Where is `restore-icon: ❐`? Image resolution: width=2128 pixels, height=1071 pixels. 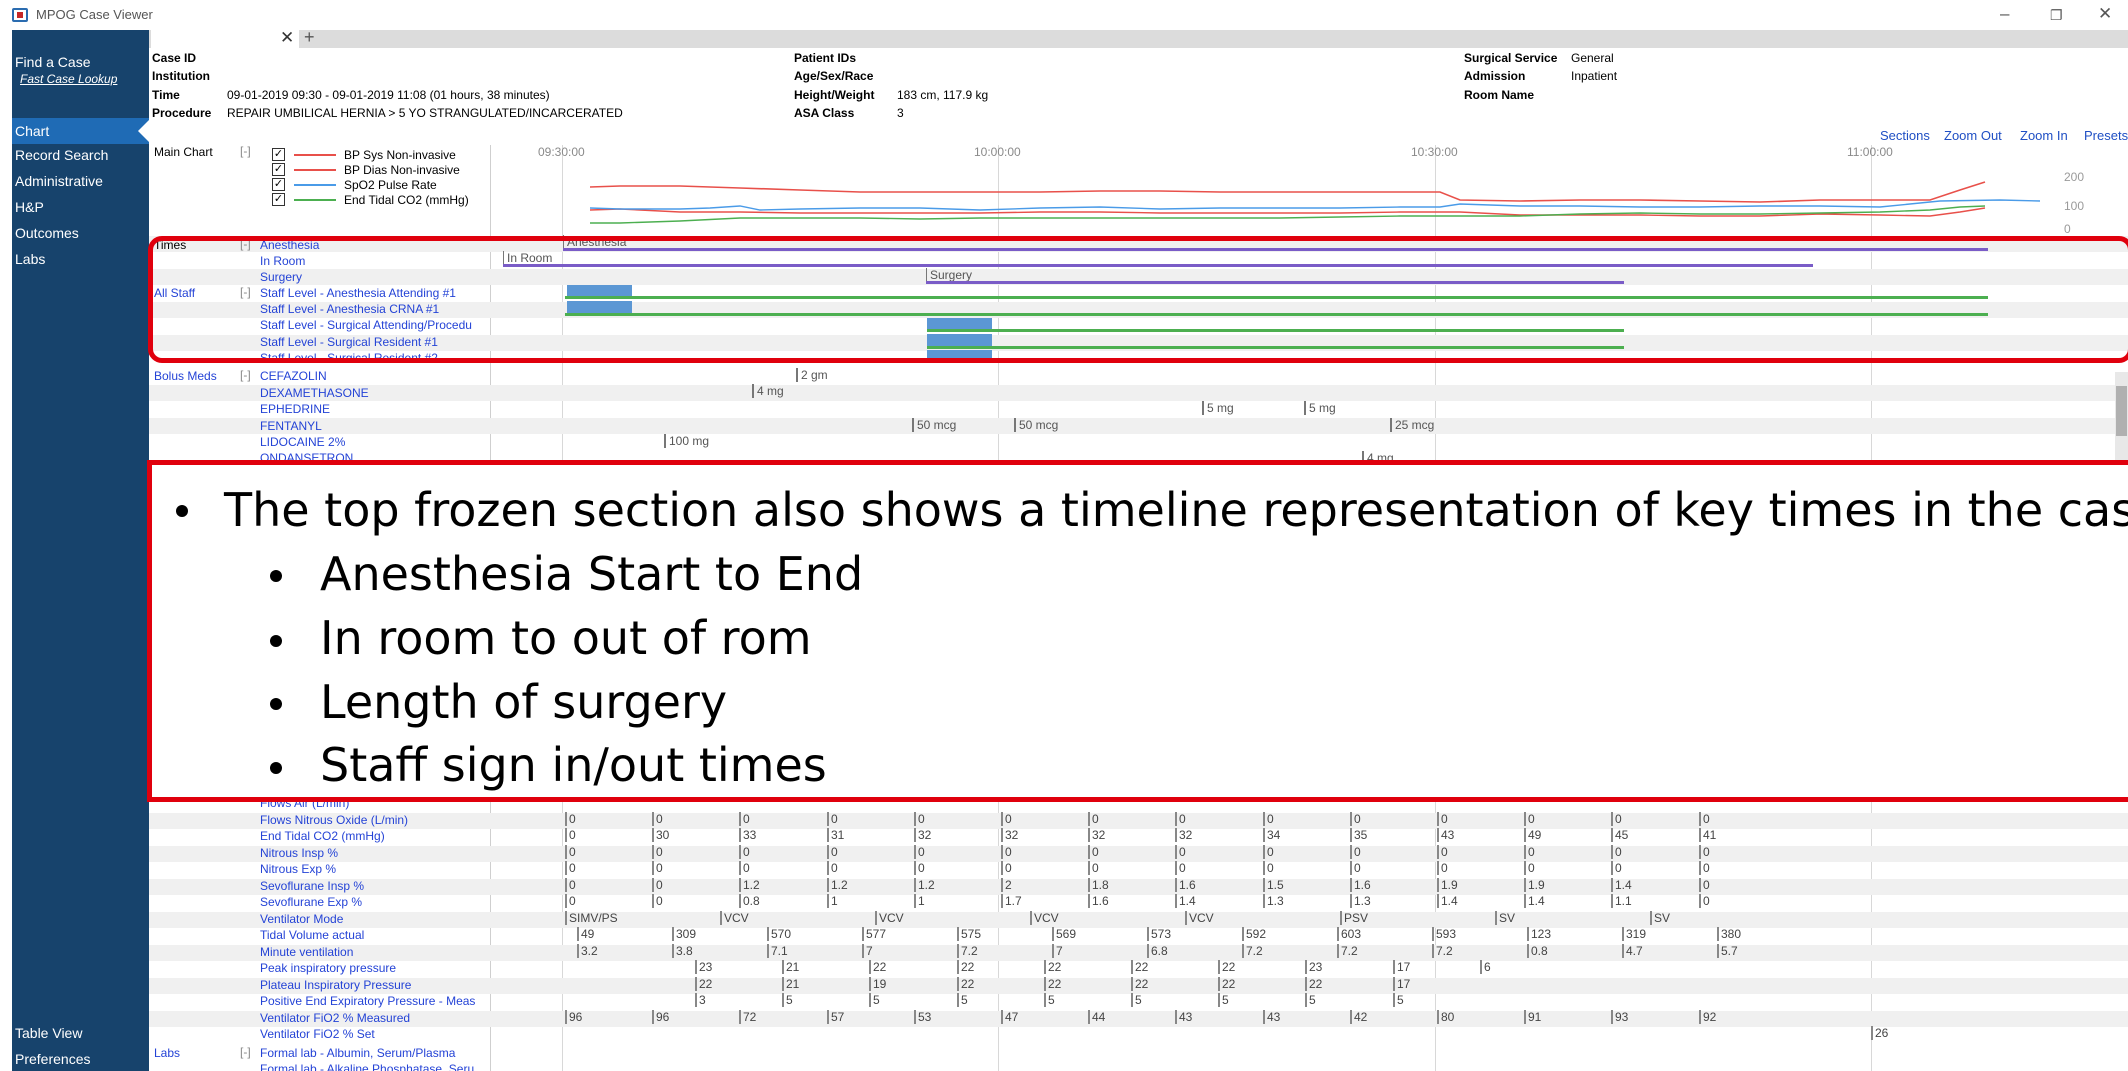
restore-icon: ❐ is located at coordinates (2056, 15).